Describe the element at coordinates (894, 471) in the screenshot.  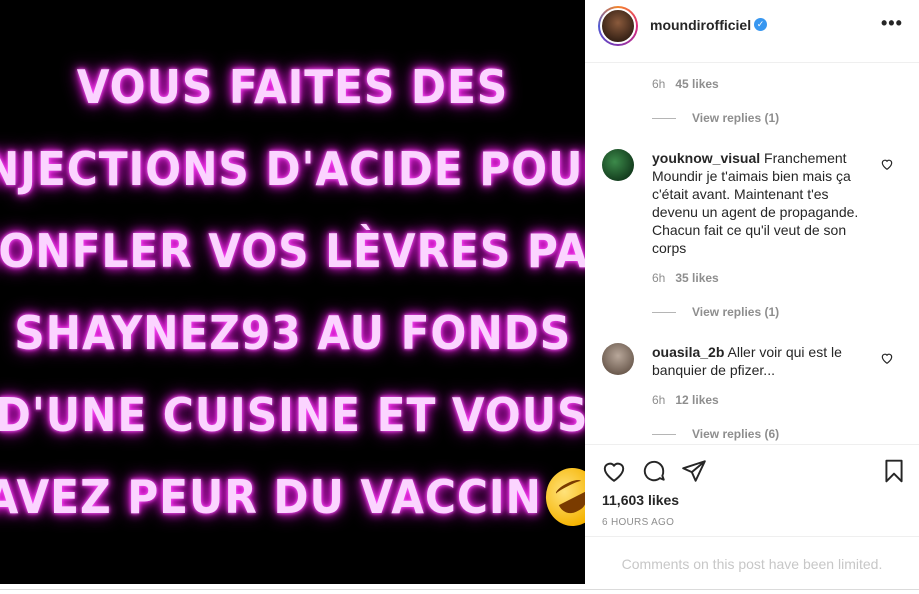
I see `bookmark-icon` at that location.